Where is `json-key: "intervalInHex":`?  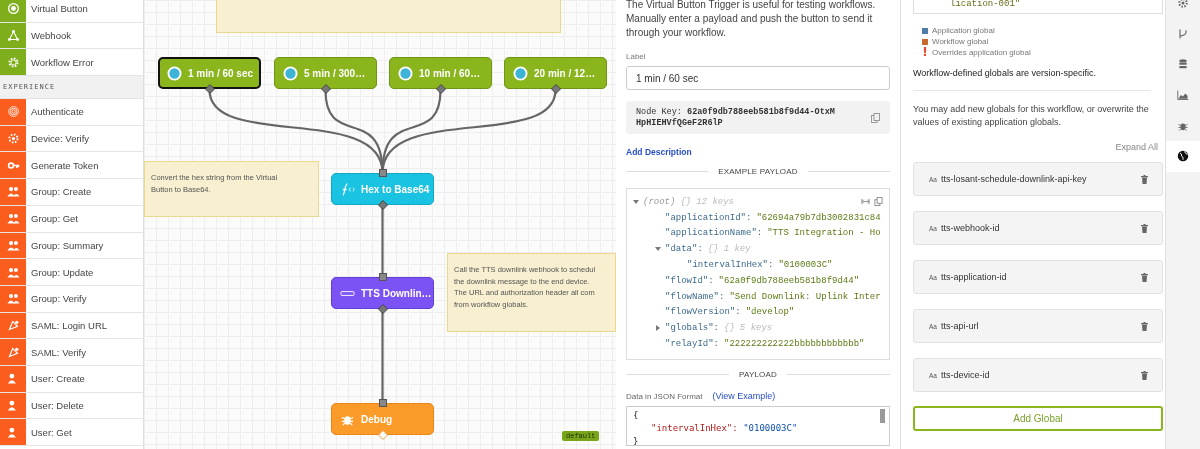
json-key: "intervalInHex": is located at coordinates (730, 265).